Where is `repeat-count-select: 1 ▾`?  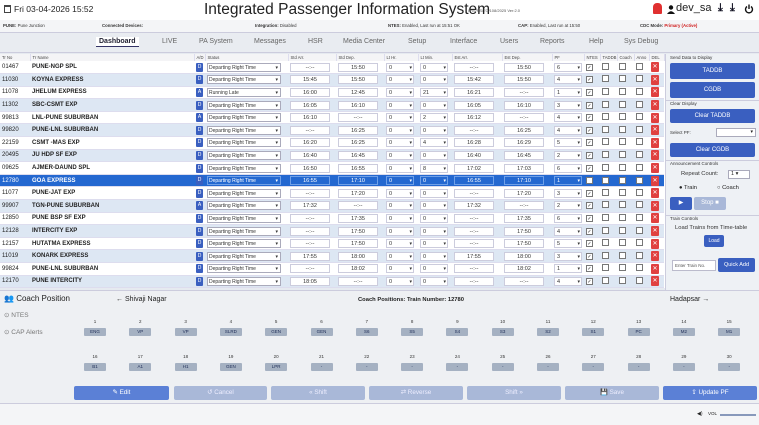 repeat-count-select: 1 ▾ is located at coordinates (739, 174).